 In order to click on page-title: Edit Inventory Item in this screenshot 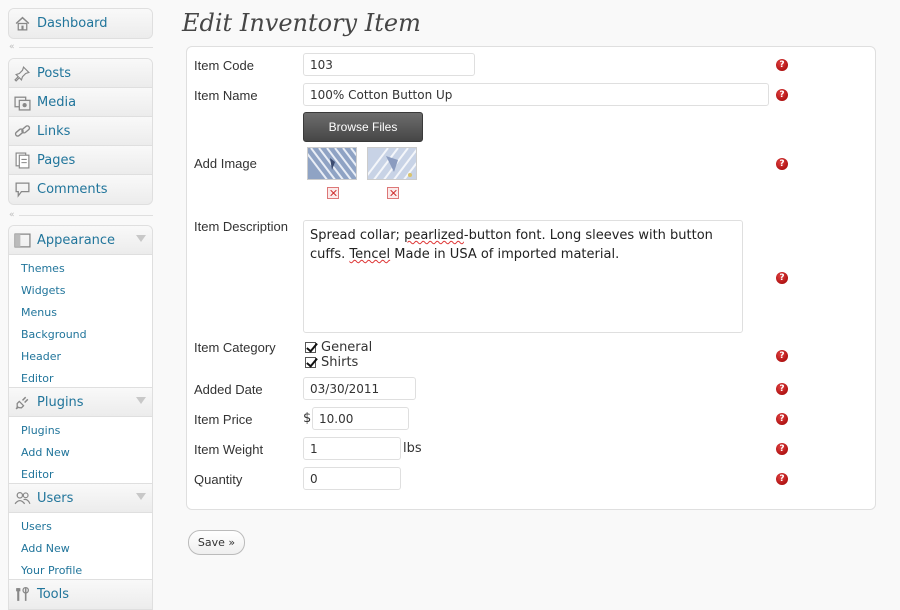, I will do `click(301, 23)`.